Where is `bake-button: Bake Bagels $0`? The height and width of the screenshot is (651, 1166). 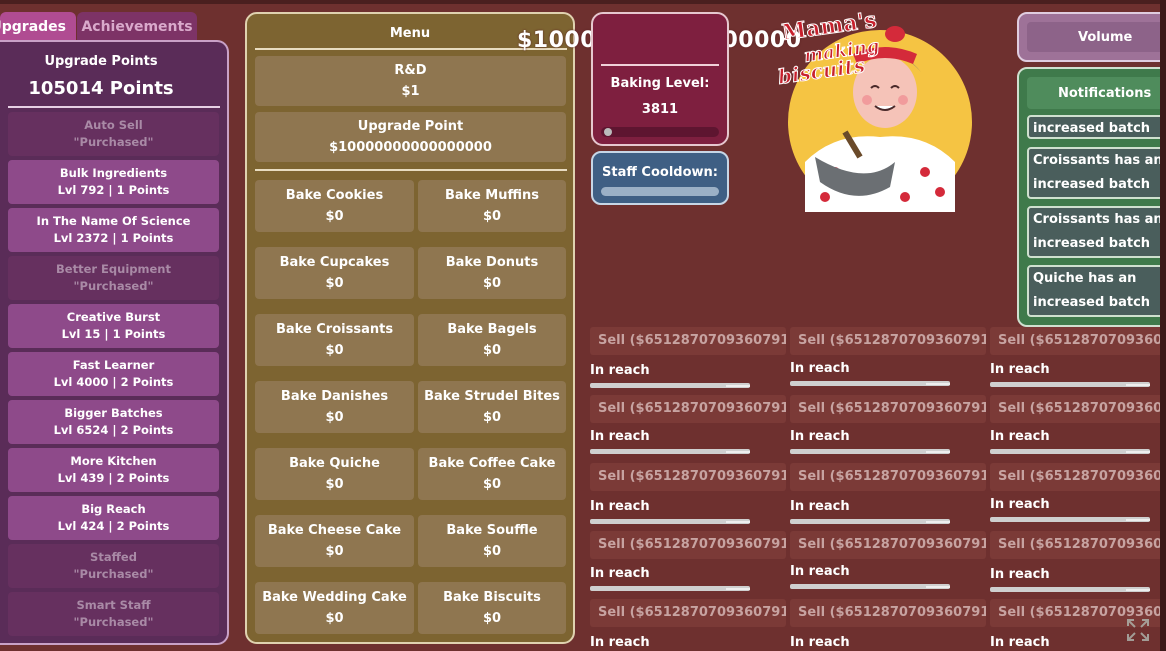 bake-button: Bake Bagels $0 is located at coordinates (492, 340).